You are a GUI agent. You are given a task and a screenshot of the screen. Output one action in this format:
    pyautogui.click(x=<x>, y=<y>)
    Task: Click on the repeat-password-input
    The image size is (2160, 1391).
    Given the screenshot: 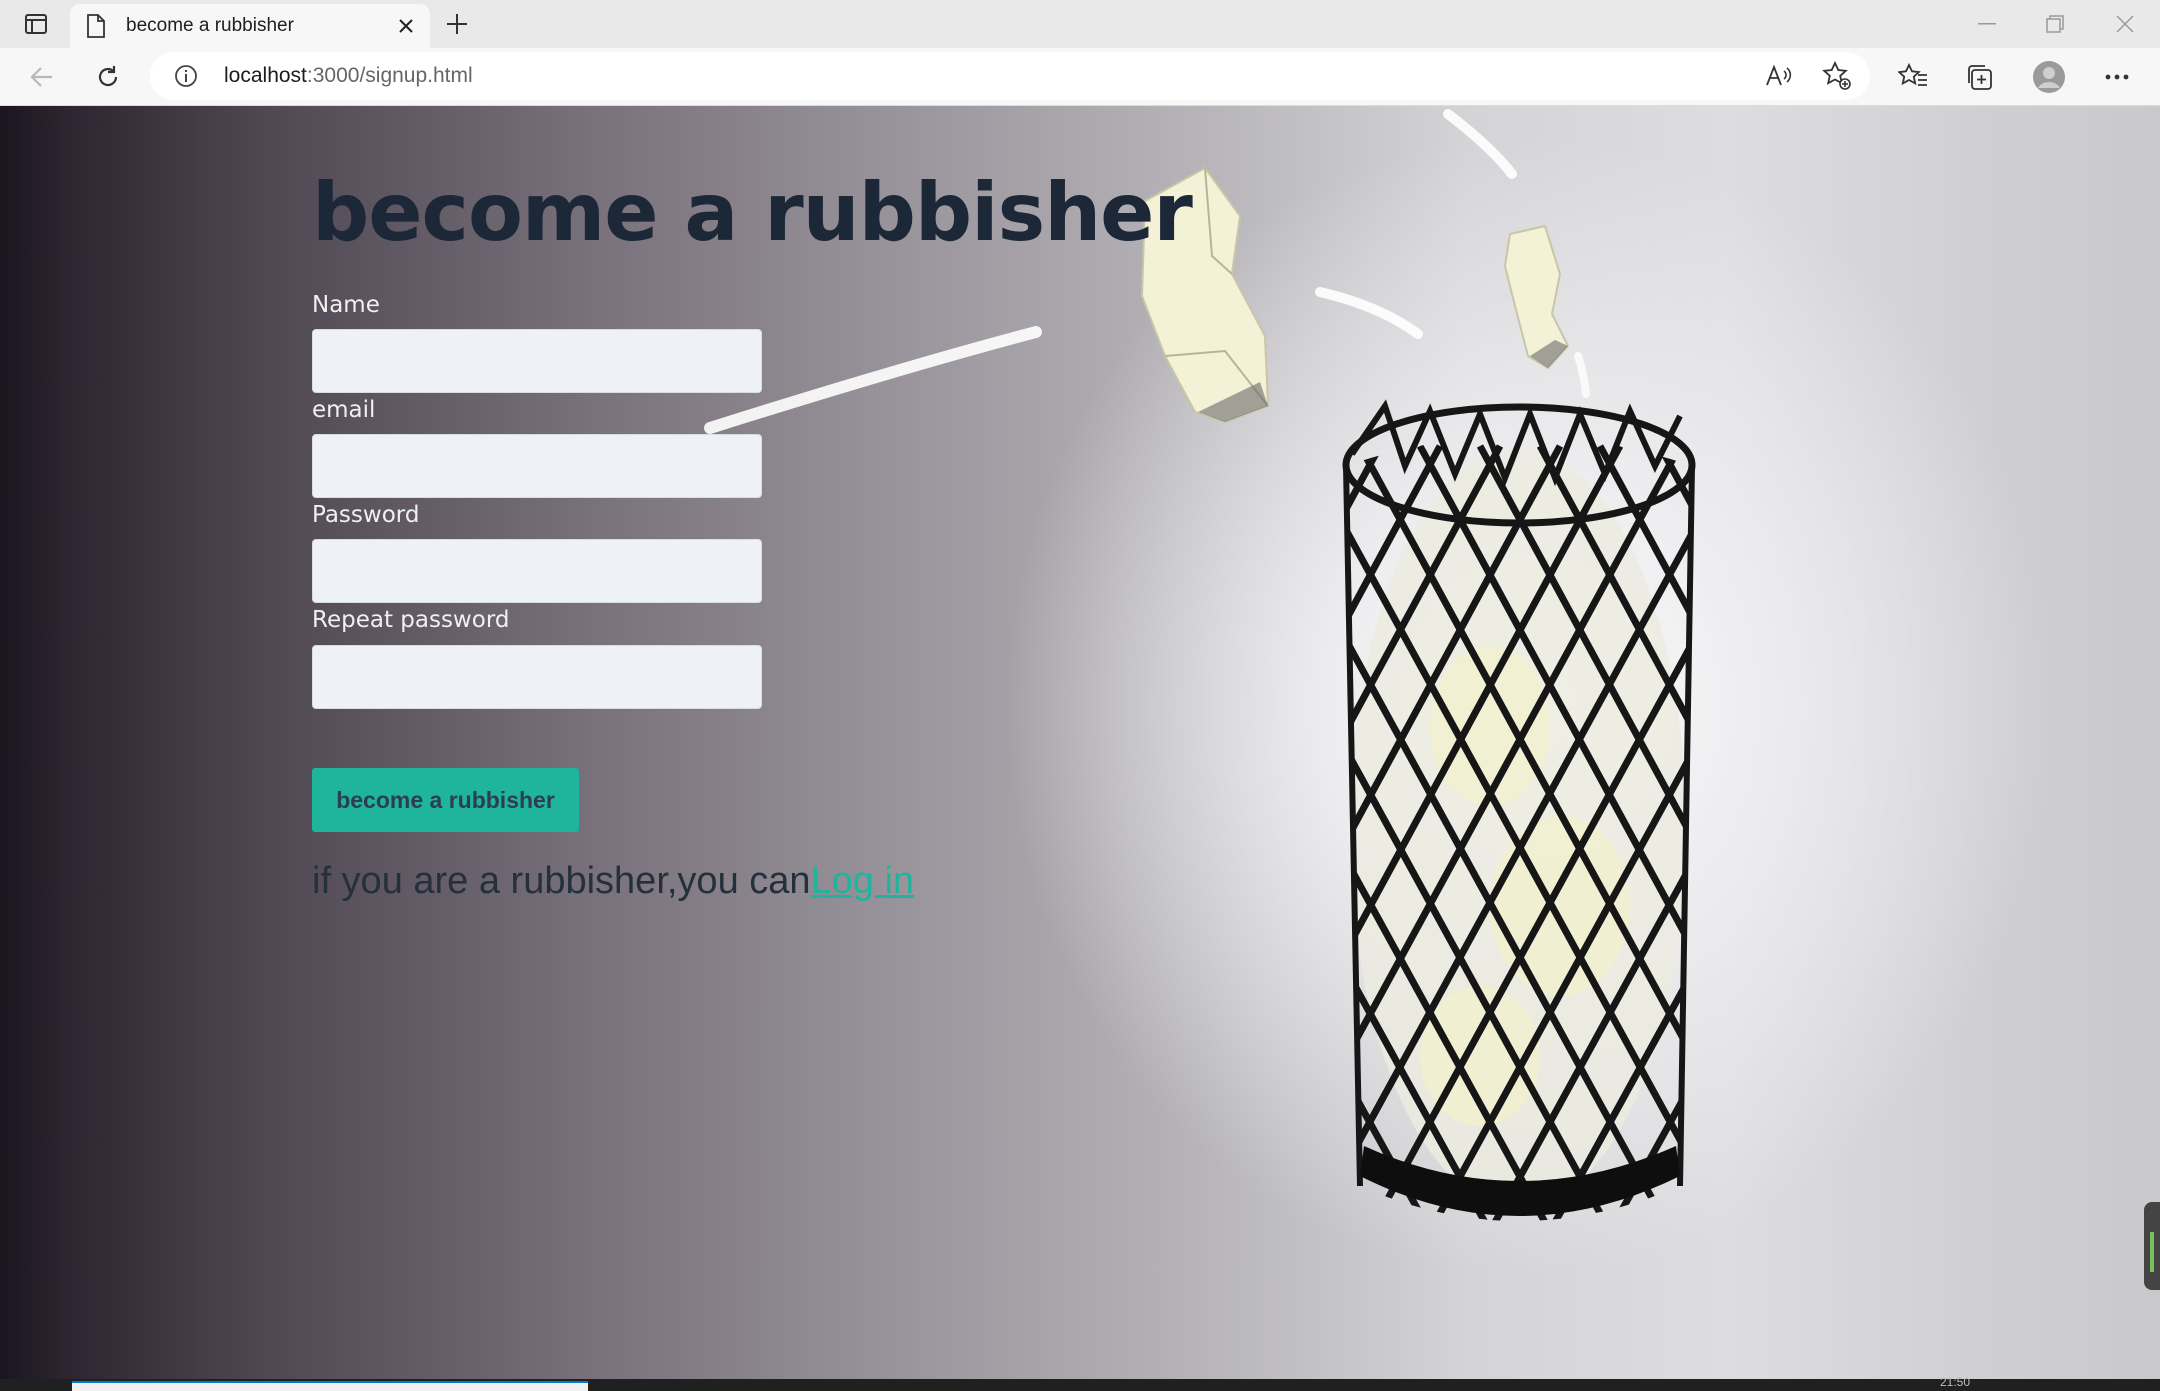 What is the action you would take?
    pyautogui.click(x=537, y=677)
    